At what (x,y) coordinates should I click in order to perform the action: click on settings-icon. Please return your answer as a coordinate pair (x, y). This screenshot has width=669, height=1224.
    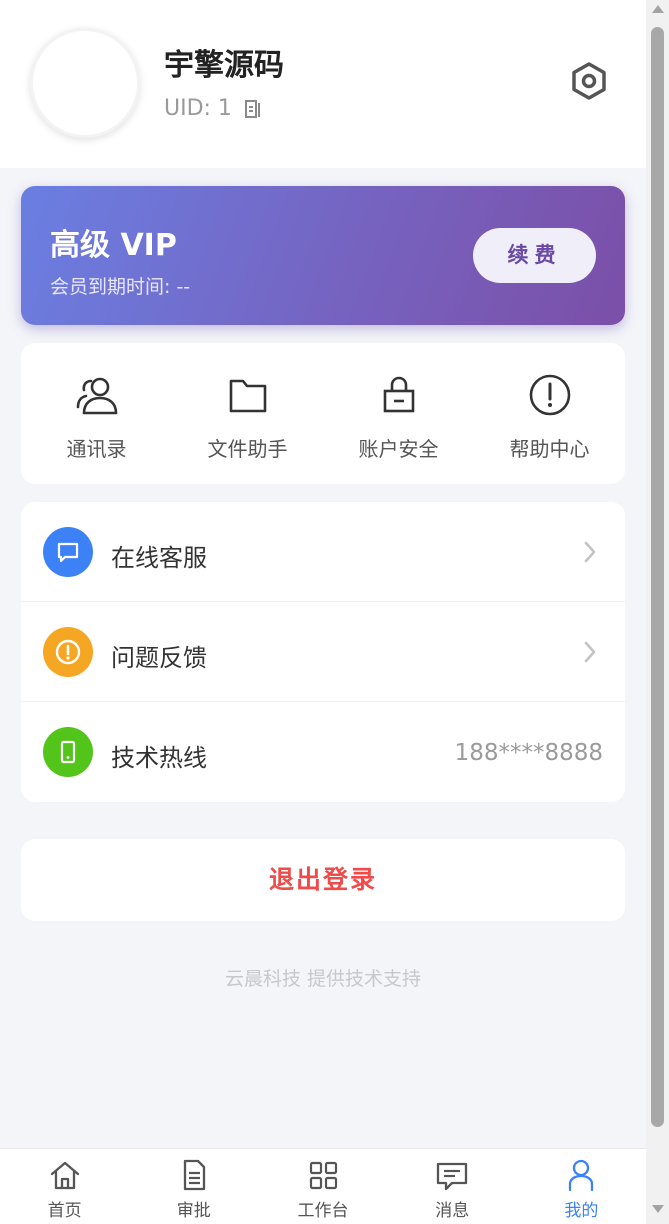
    Looking at the image, I should click on (589, 81).